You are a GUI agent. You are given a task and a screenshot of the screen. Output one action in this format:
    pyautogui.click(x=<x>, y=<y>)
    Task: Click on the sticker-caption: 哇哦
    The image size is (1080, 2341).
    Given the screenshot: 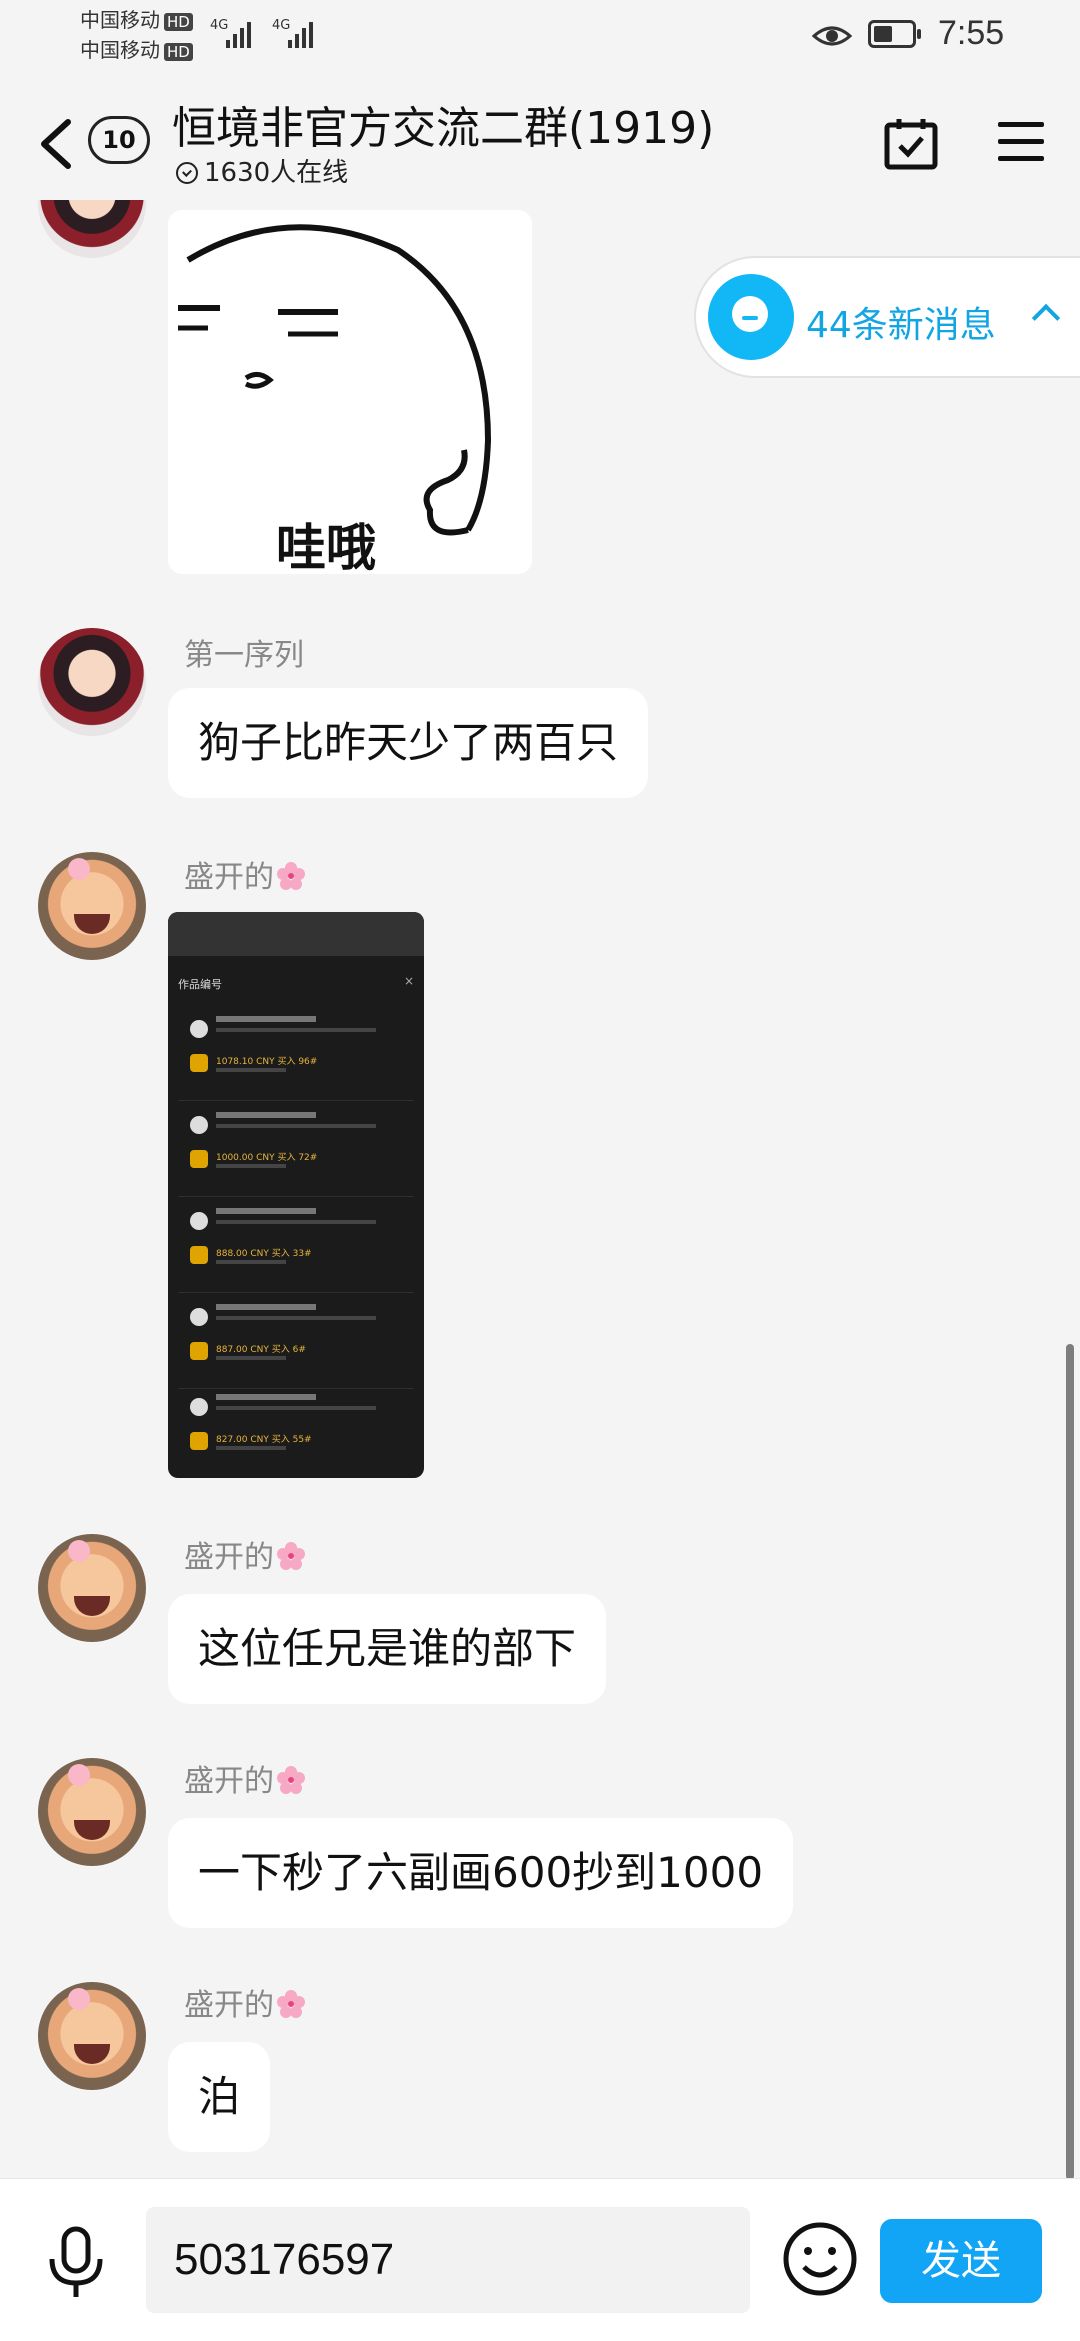 What is the action you would take?
    pyautogui.click(x=326, y=546)
    